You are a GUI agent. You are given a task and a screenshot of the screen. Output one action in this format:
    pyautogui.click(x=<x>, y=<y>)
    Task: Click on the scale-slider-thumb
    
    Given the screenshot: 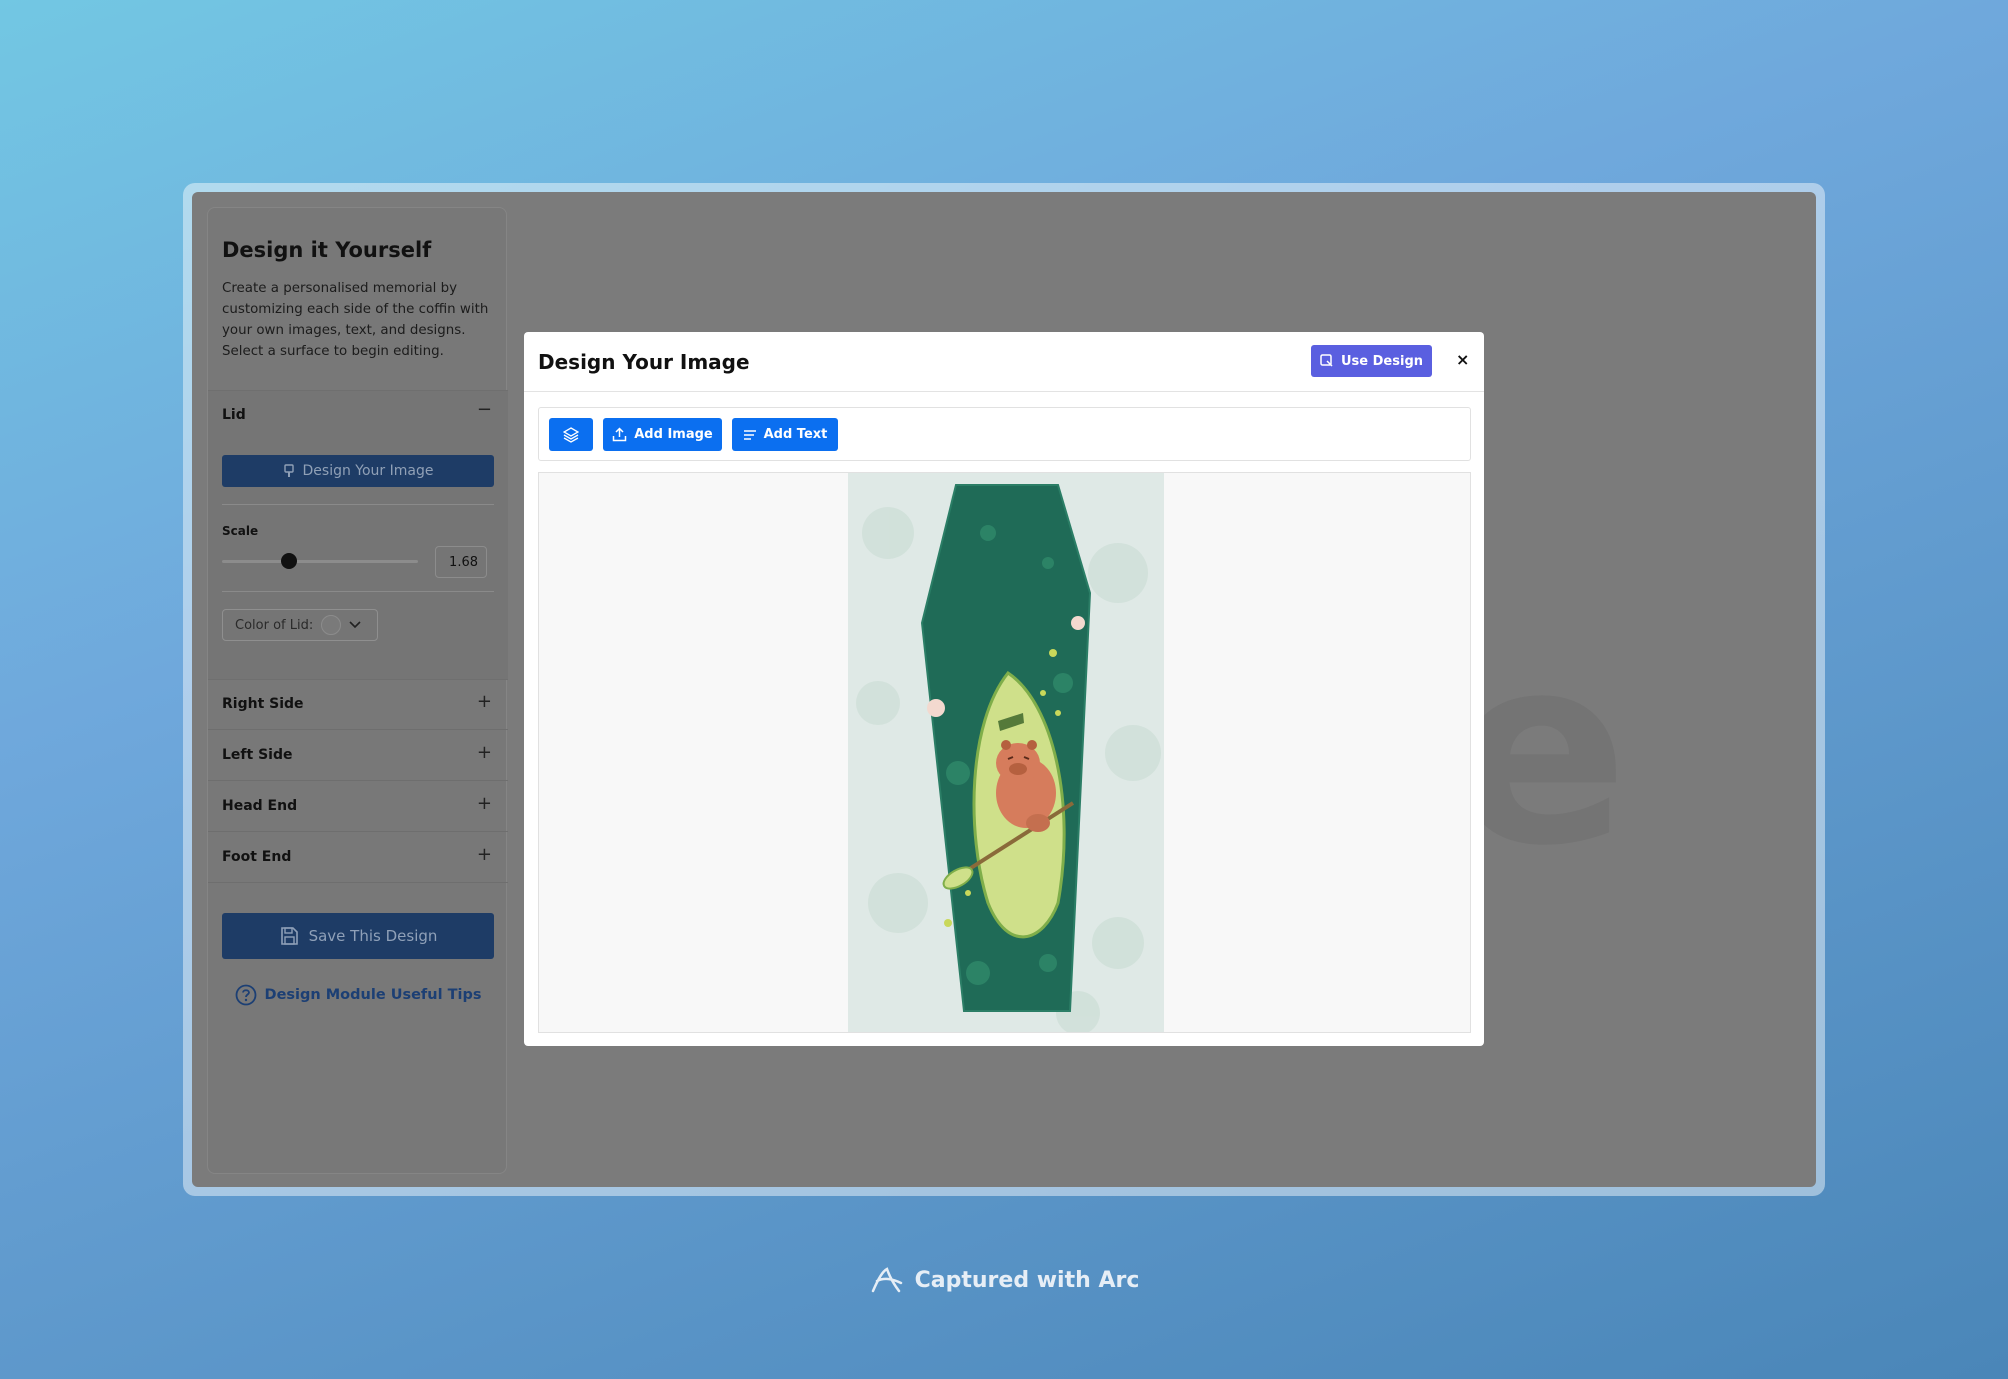 What is the action you would take?
    pyautogui.click(x=288, y=561)
    